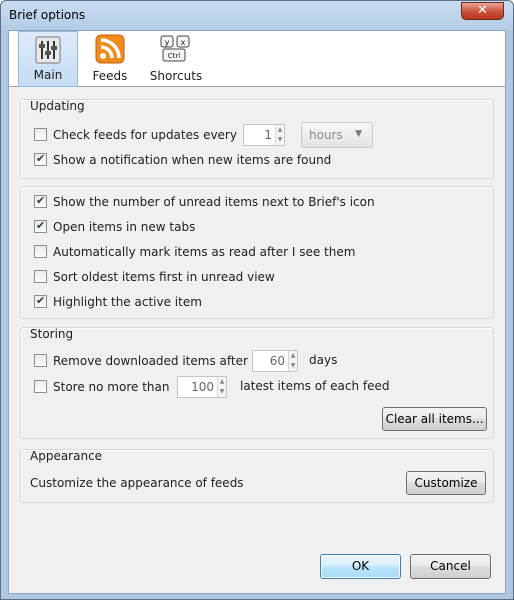 Image resolution: width=514 pixels, height=600 pixels. What do you see at coordinates (40, 360) in the screenshot?
I see `remove-items-checkbox` at bounding box center [40, 360].